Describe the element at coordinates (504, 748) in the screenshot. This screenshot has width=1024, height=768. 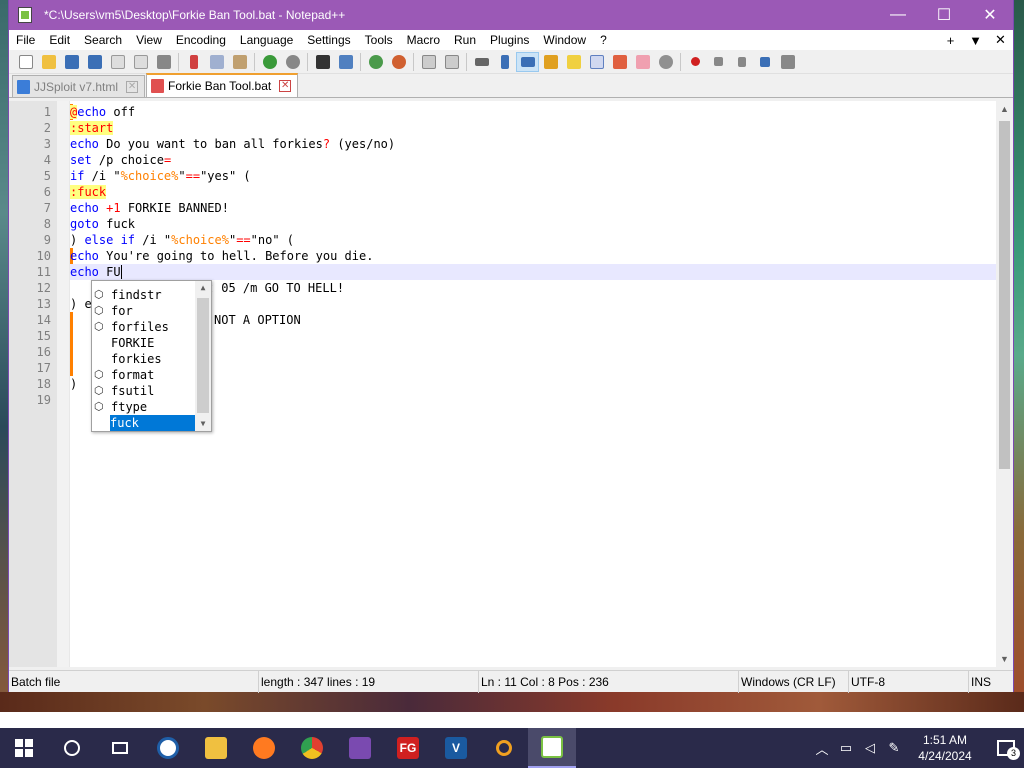
I see `taskbar-app-search` at that location.